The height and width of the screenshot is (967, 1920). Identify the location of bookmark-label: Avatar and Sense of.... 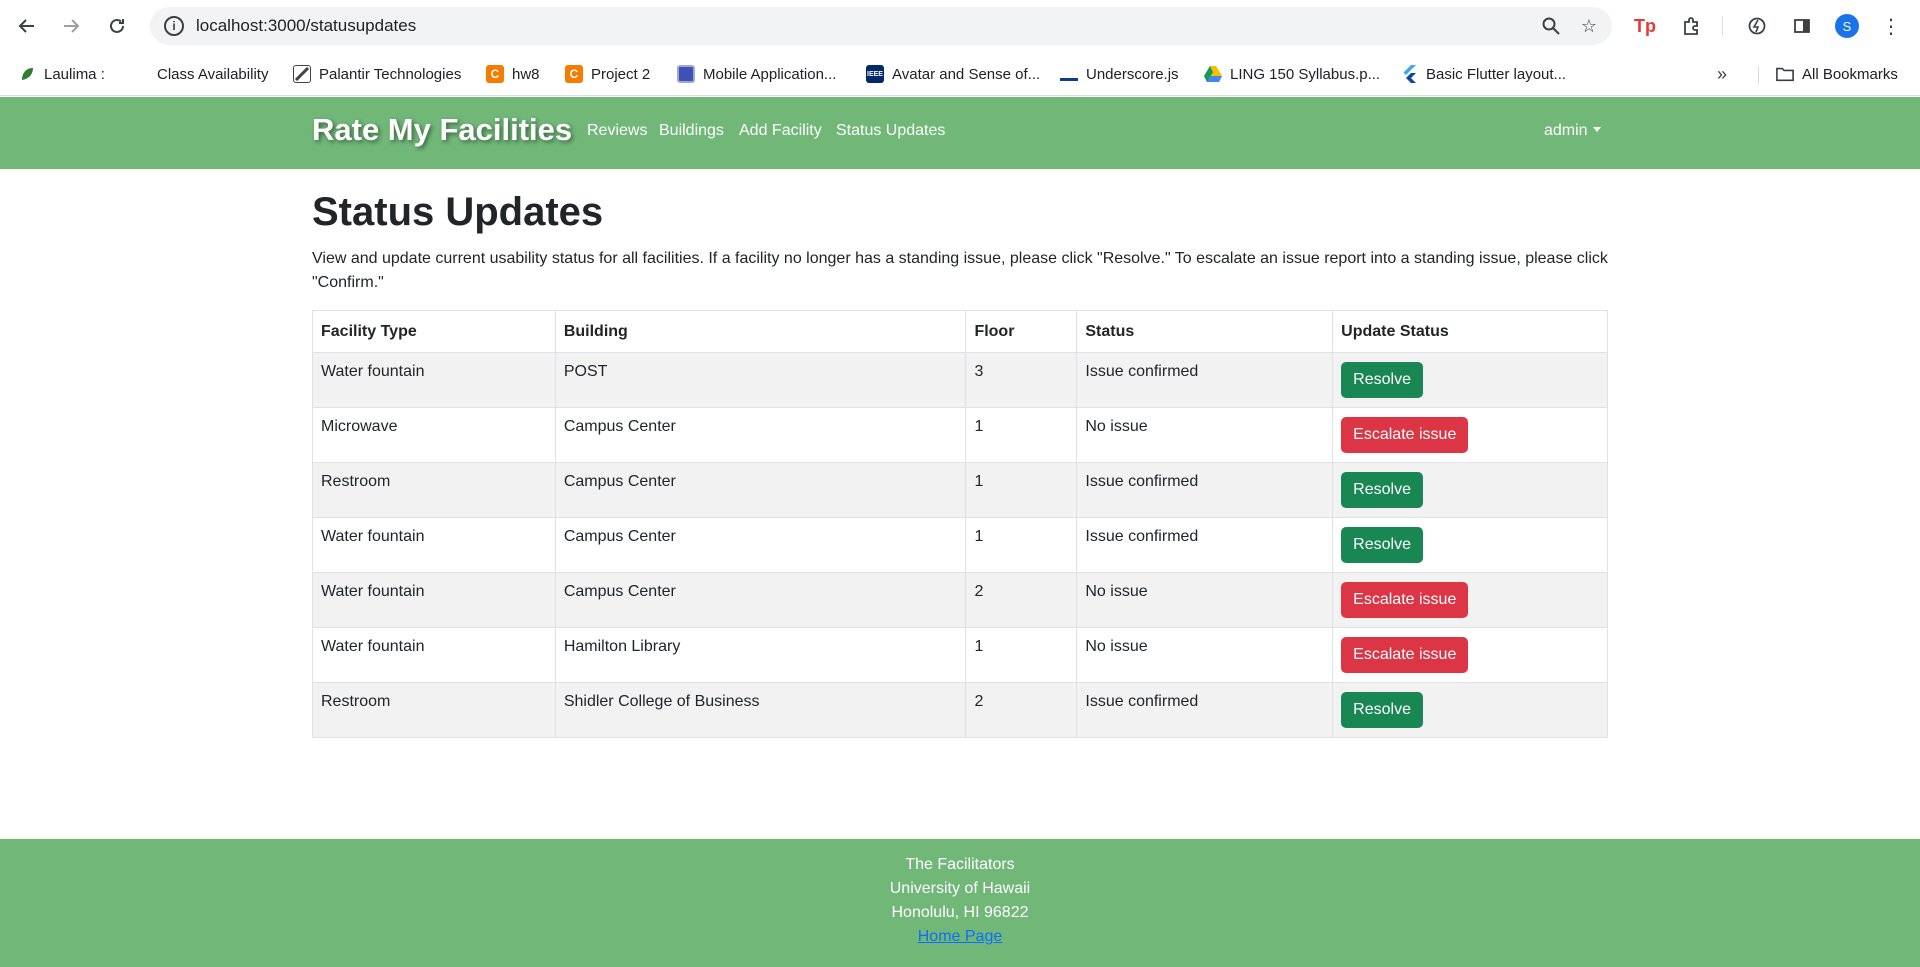
(966, 74).